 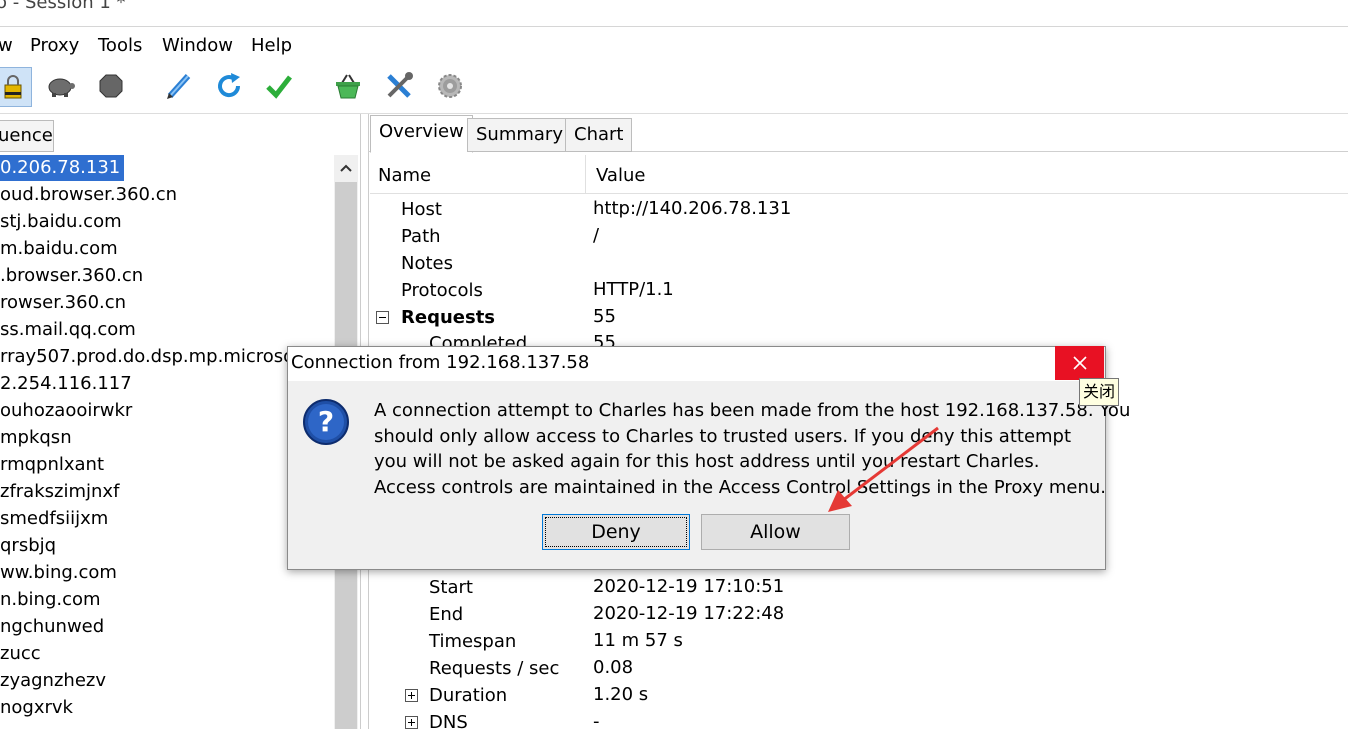 What do you see at coordinates (638, 640) in the screenshot?
I see `row-value: 11 m 57 s` at bounding box center [638, 640].